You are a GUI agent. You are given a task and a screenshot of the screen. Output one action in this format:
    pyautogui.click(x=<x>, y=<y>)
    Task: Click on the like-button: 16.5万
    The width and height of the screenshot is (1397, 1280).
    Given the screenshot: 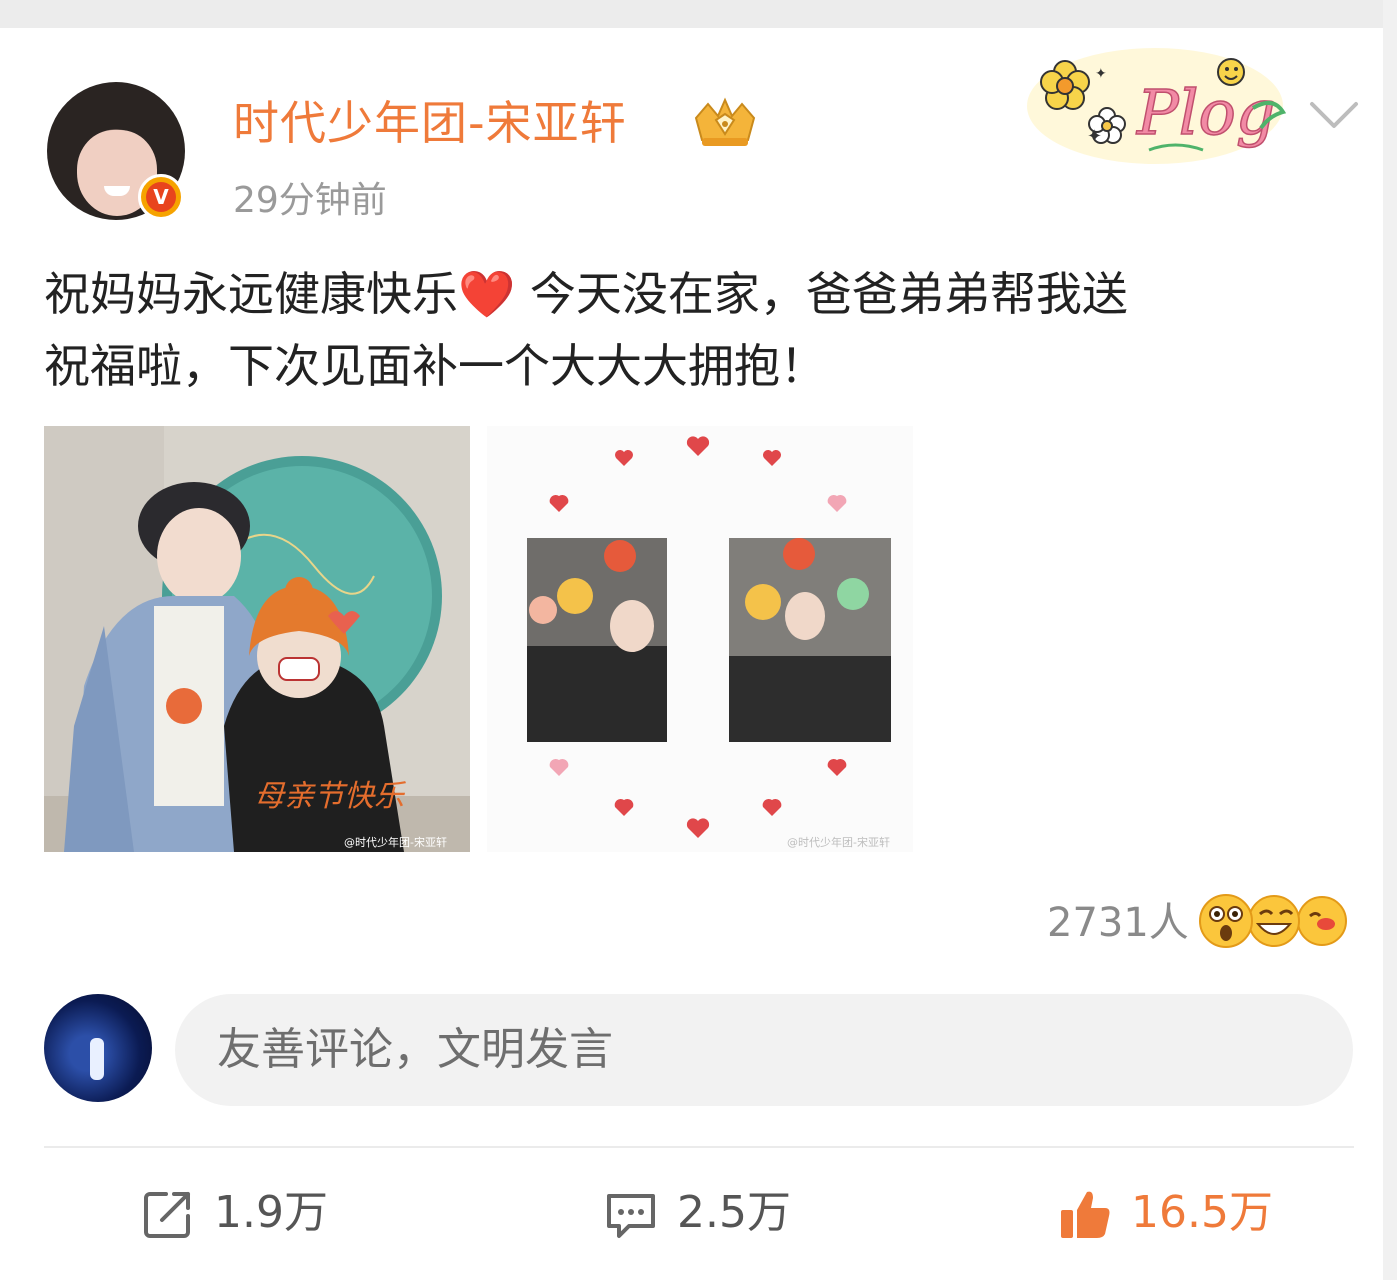 What is the action you would take?
    pyautogui.click(x=1187, y=1215)
    